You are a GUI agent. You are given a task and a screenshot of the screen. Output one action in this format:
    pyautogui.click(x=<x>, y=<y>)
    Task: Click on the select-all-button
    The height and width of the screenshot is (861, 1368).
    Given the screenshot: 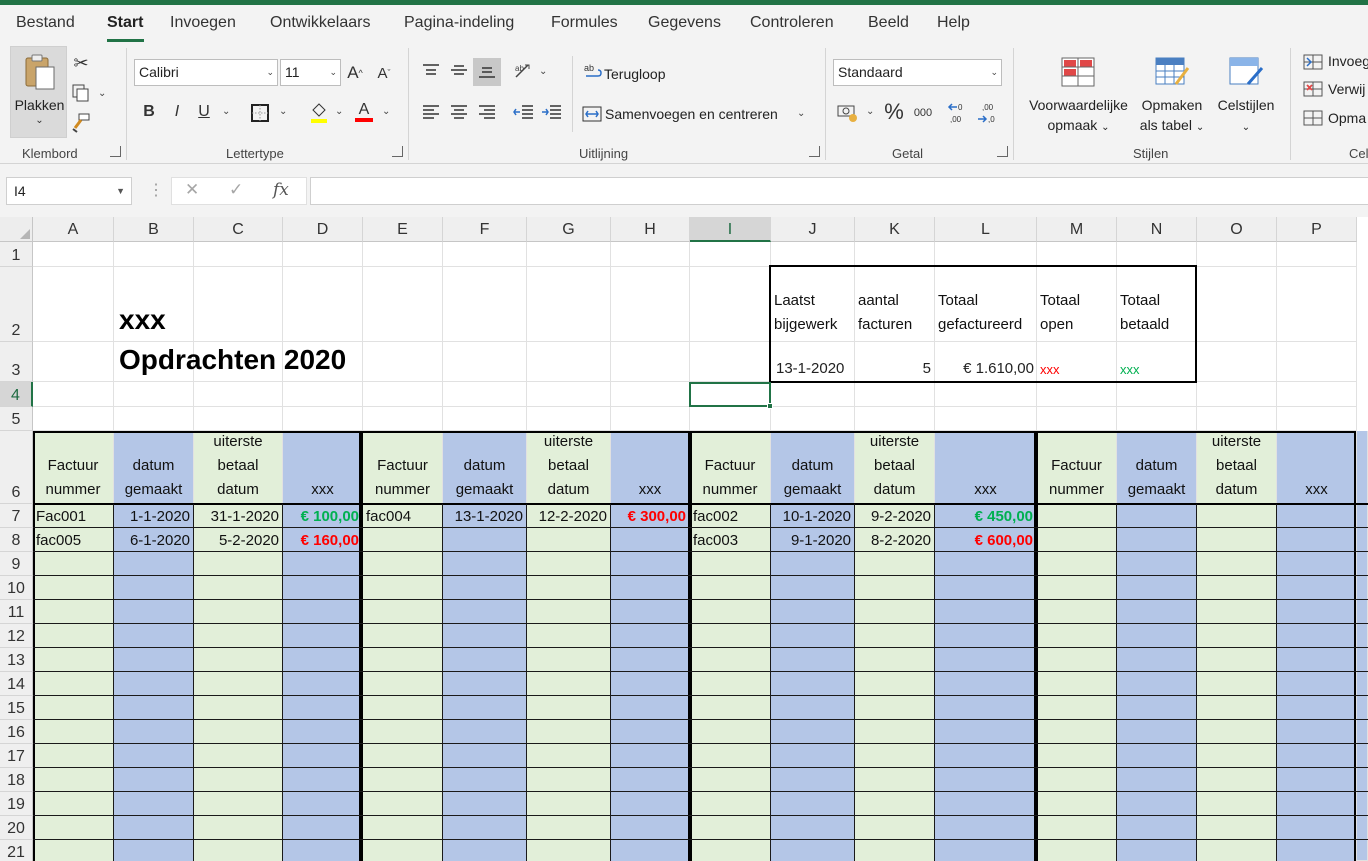 What is the action you would take?
    pyautogui.click(x=16, y=229)
    